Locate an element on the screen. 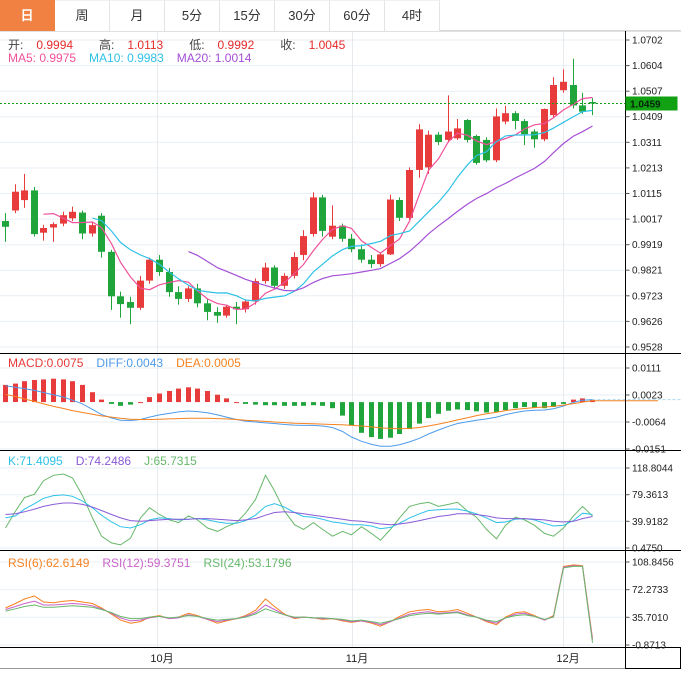 The width and height of the screenshot is (681, 673). tab-15min: 15分 is located at coordinates (247, 15).